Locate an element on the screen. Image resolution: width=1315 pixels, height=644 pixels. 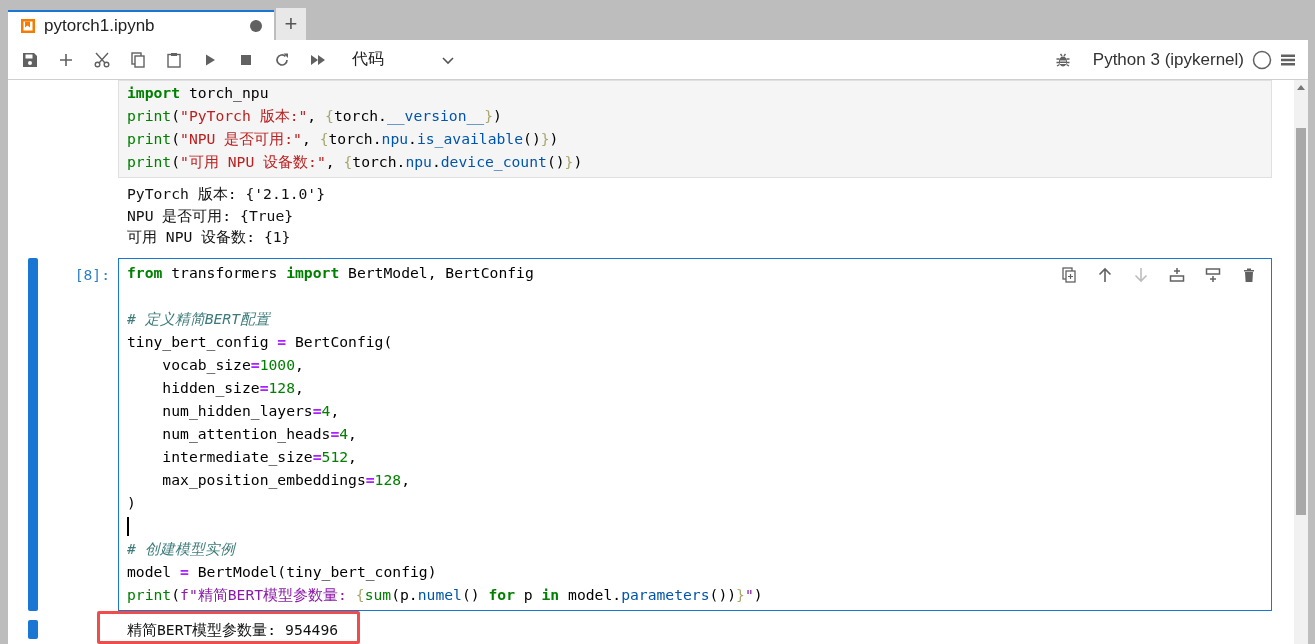
code-line: print("NPU 是否可用:", {torch.npu.is_available()}) is located at coordinates (343, 139).